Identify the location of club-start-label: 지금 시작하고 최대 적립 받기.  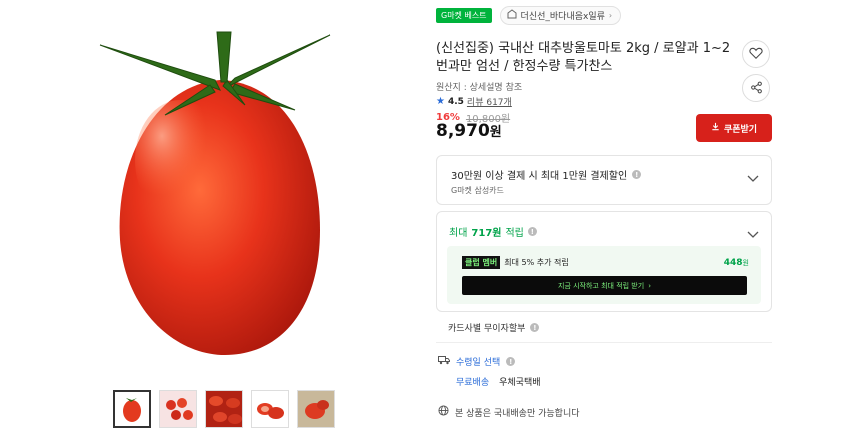
(601, 285).